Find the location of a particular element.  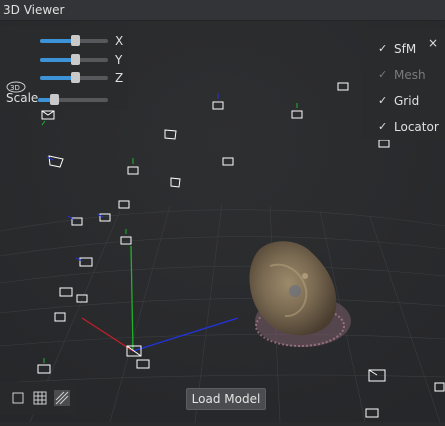

layers-panel: ✓ SfM × ✓ Mesh ✓ Grid ✓ Locator is located at coordinates (403, 84).